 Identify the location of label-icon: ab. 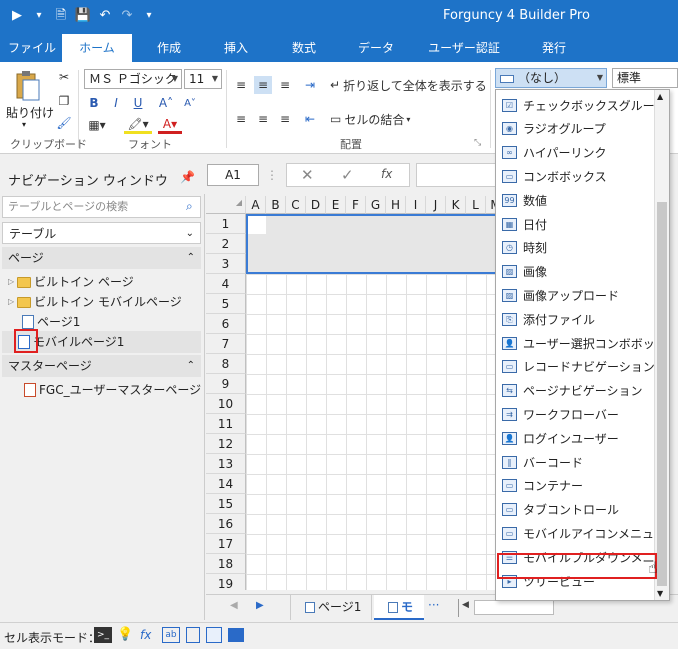
(171, 635).